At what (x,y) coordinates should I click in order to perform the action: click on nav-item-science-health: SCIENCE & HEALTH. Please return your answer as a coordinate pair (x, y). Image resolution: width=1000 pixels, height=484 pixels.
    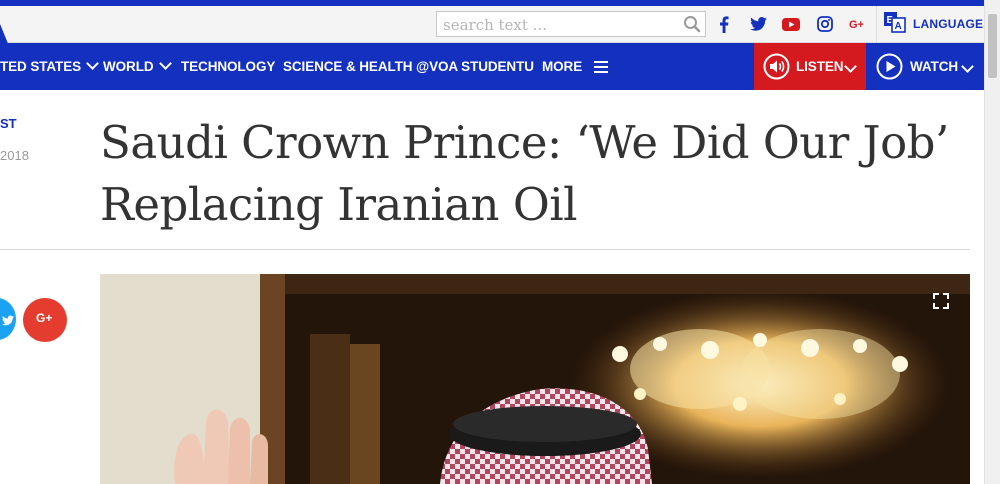
    Looking at the image, I should click on (348, 66).